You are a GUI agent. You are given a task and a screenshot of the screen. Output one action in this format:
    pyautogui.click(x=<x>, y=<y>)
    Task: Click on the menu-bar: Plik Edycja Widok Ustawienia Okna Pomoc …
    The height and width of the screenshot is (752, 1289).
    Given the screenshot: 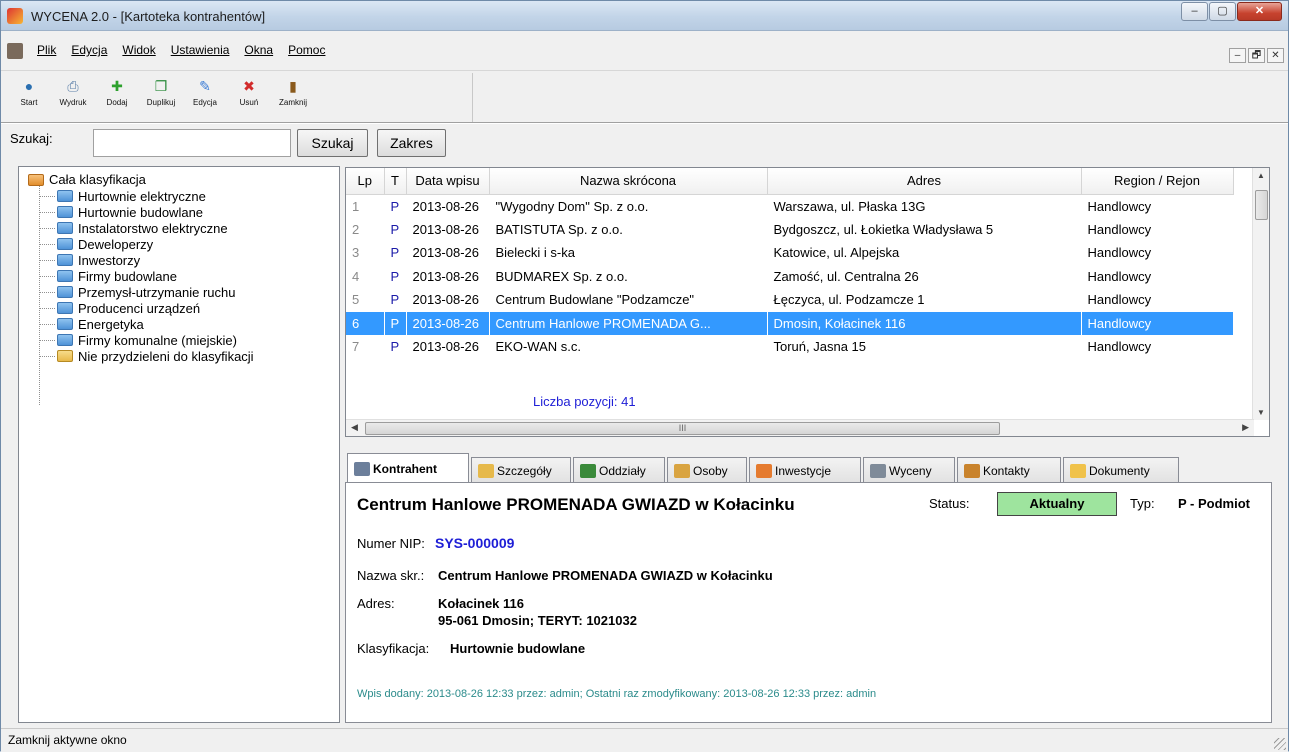 What is the action you would take?
    pyautogui.click(x=644, y=51)
    